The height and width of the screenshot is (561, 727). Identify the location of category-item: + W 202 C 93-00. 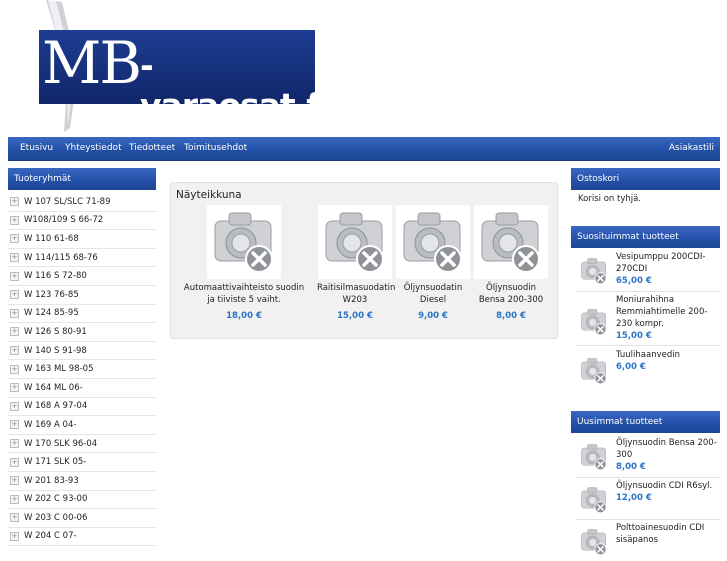
(82, 500).